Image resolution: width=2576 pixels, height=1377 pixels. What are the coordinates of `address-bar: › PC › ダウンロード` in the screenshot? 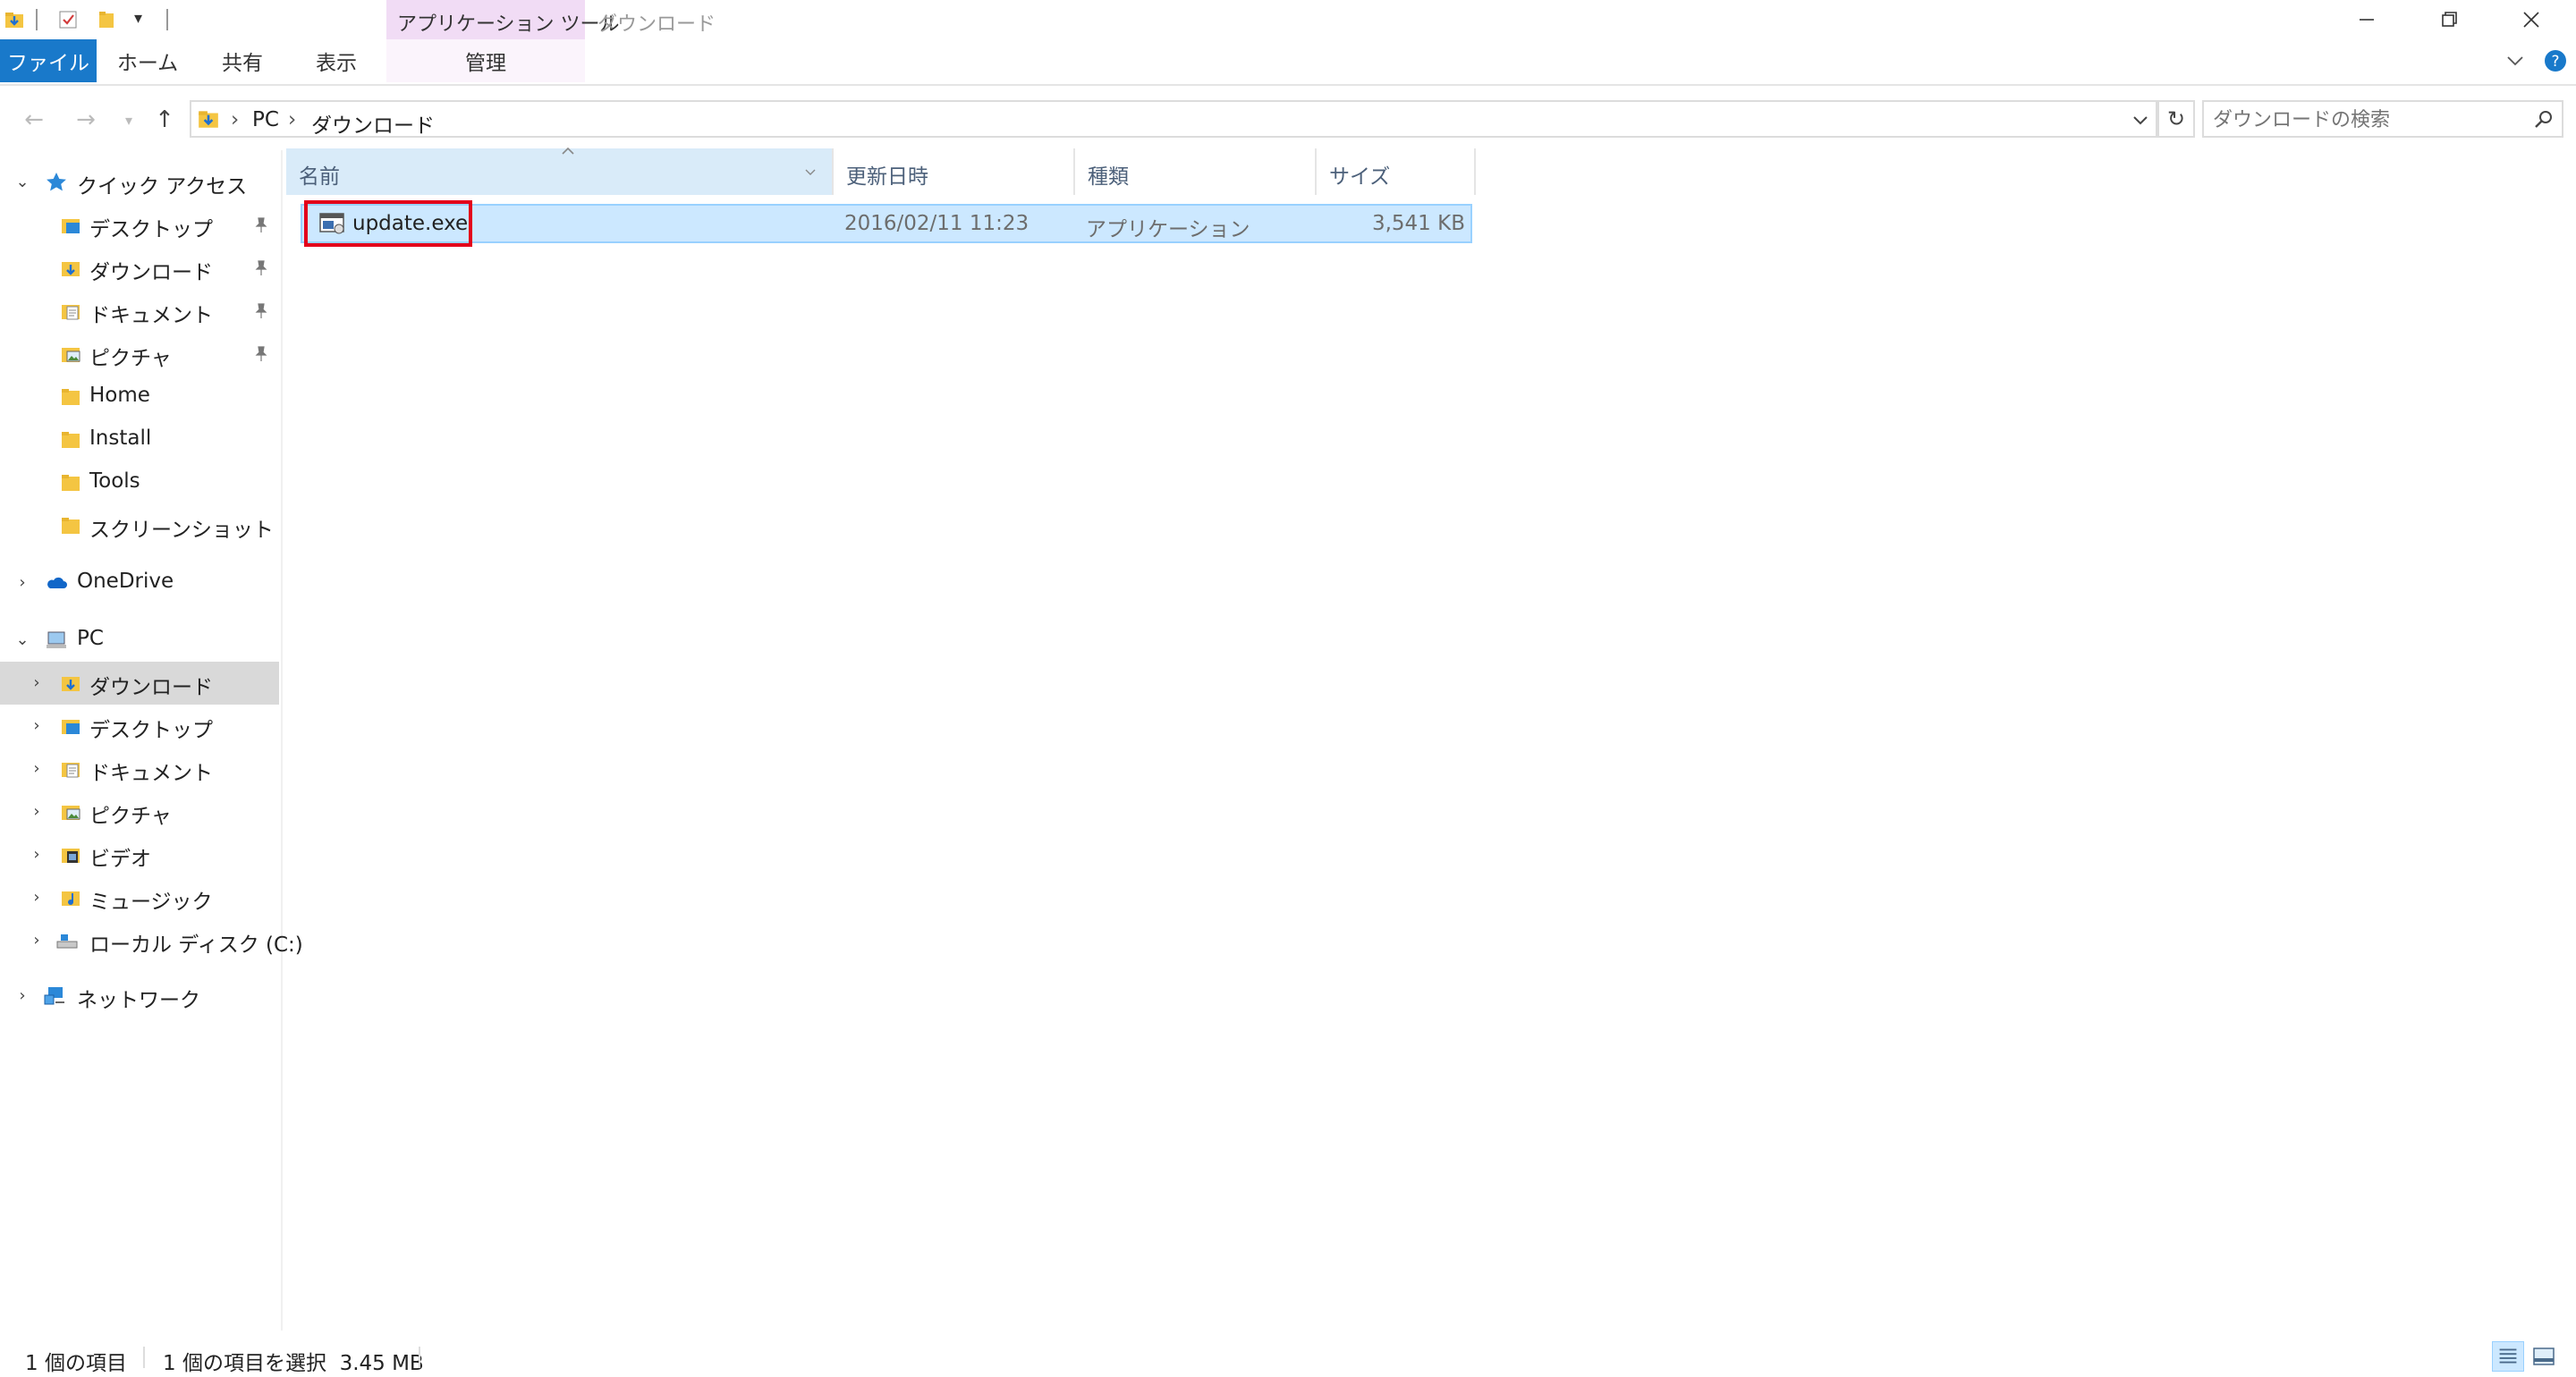 It's located at (1173, 119).